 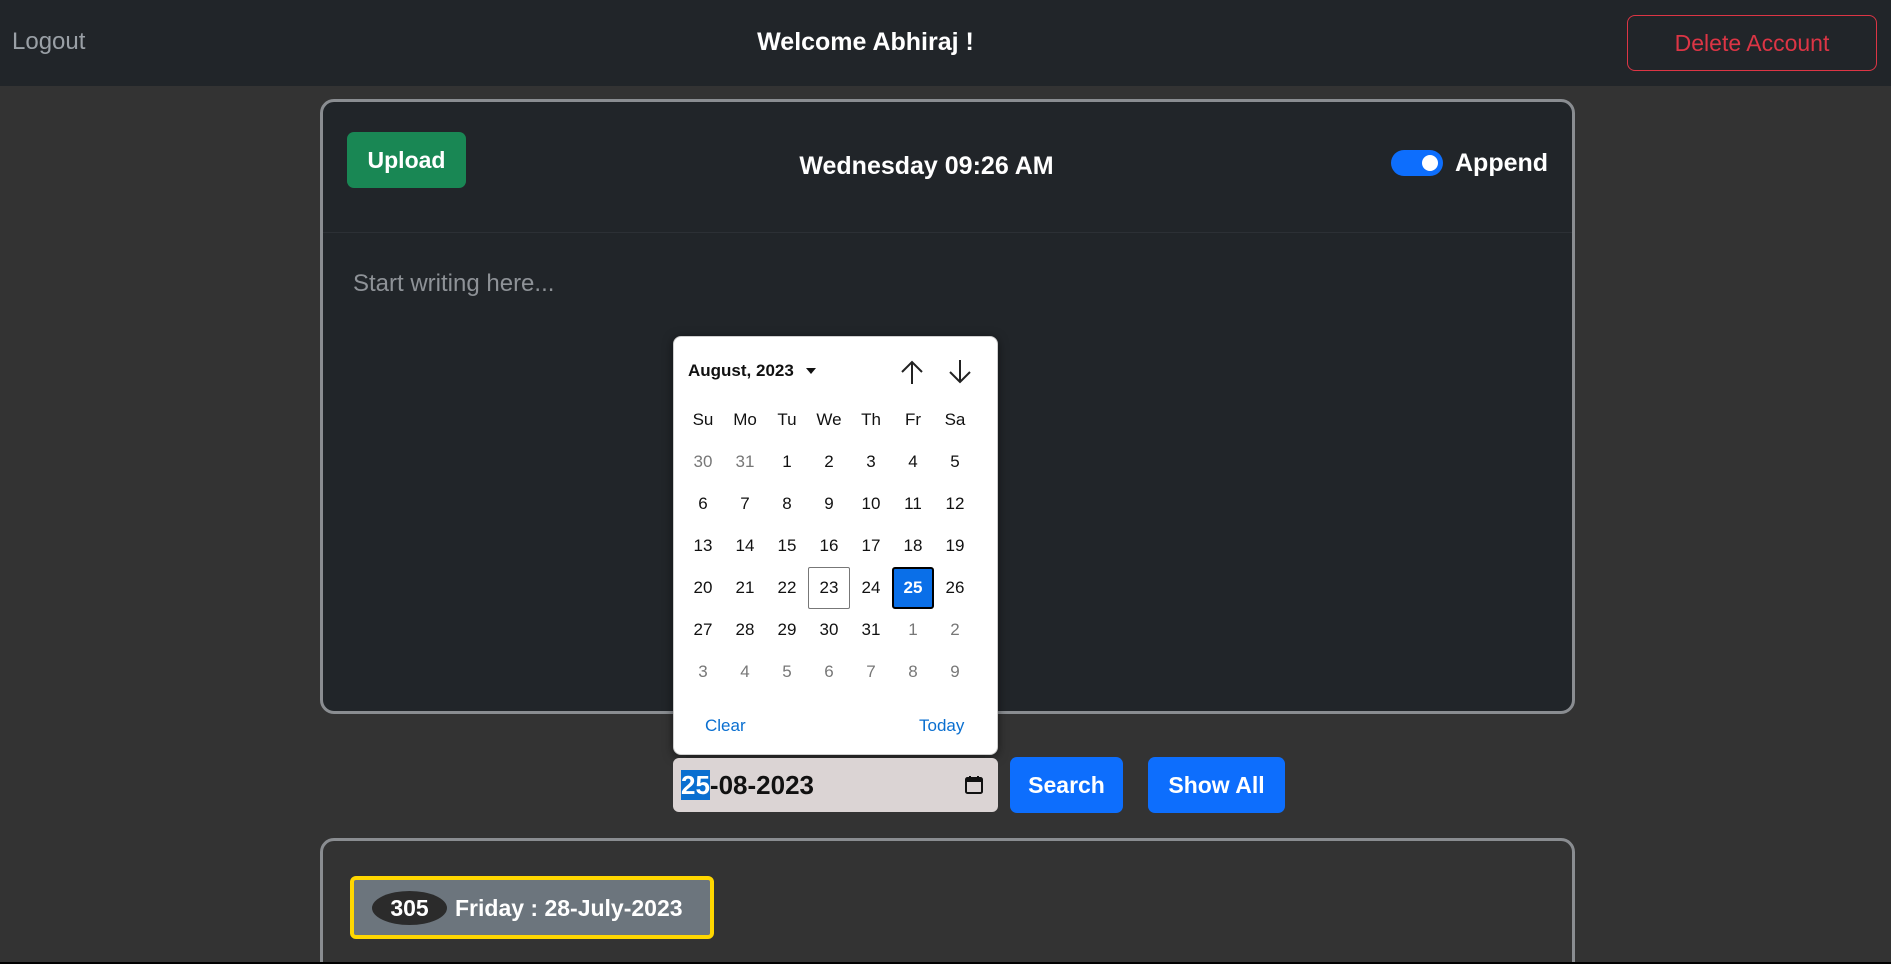 I want to click on month-year-selector: August, 2023, so click(x=741, y=371).